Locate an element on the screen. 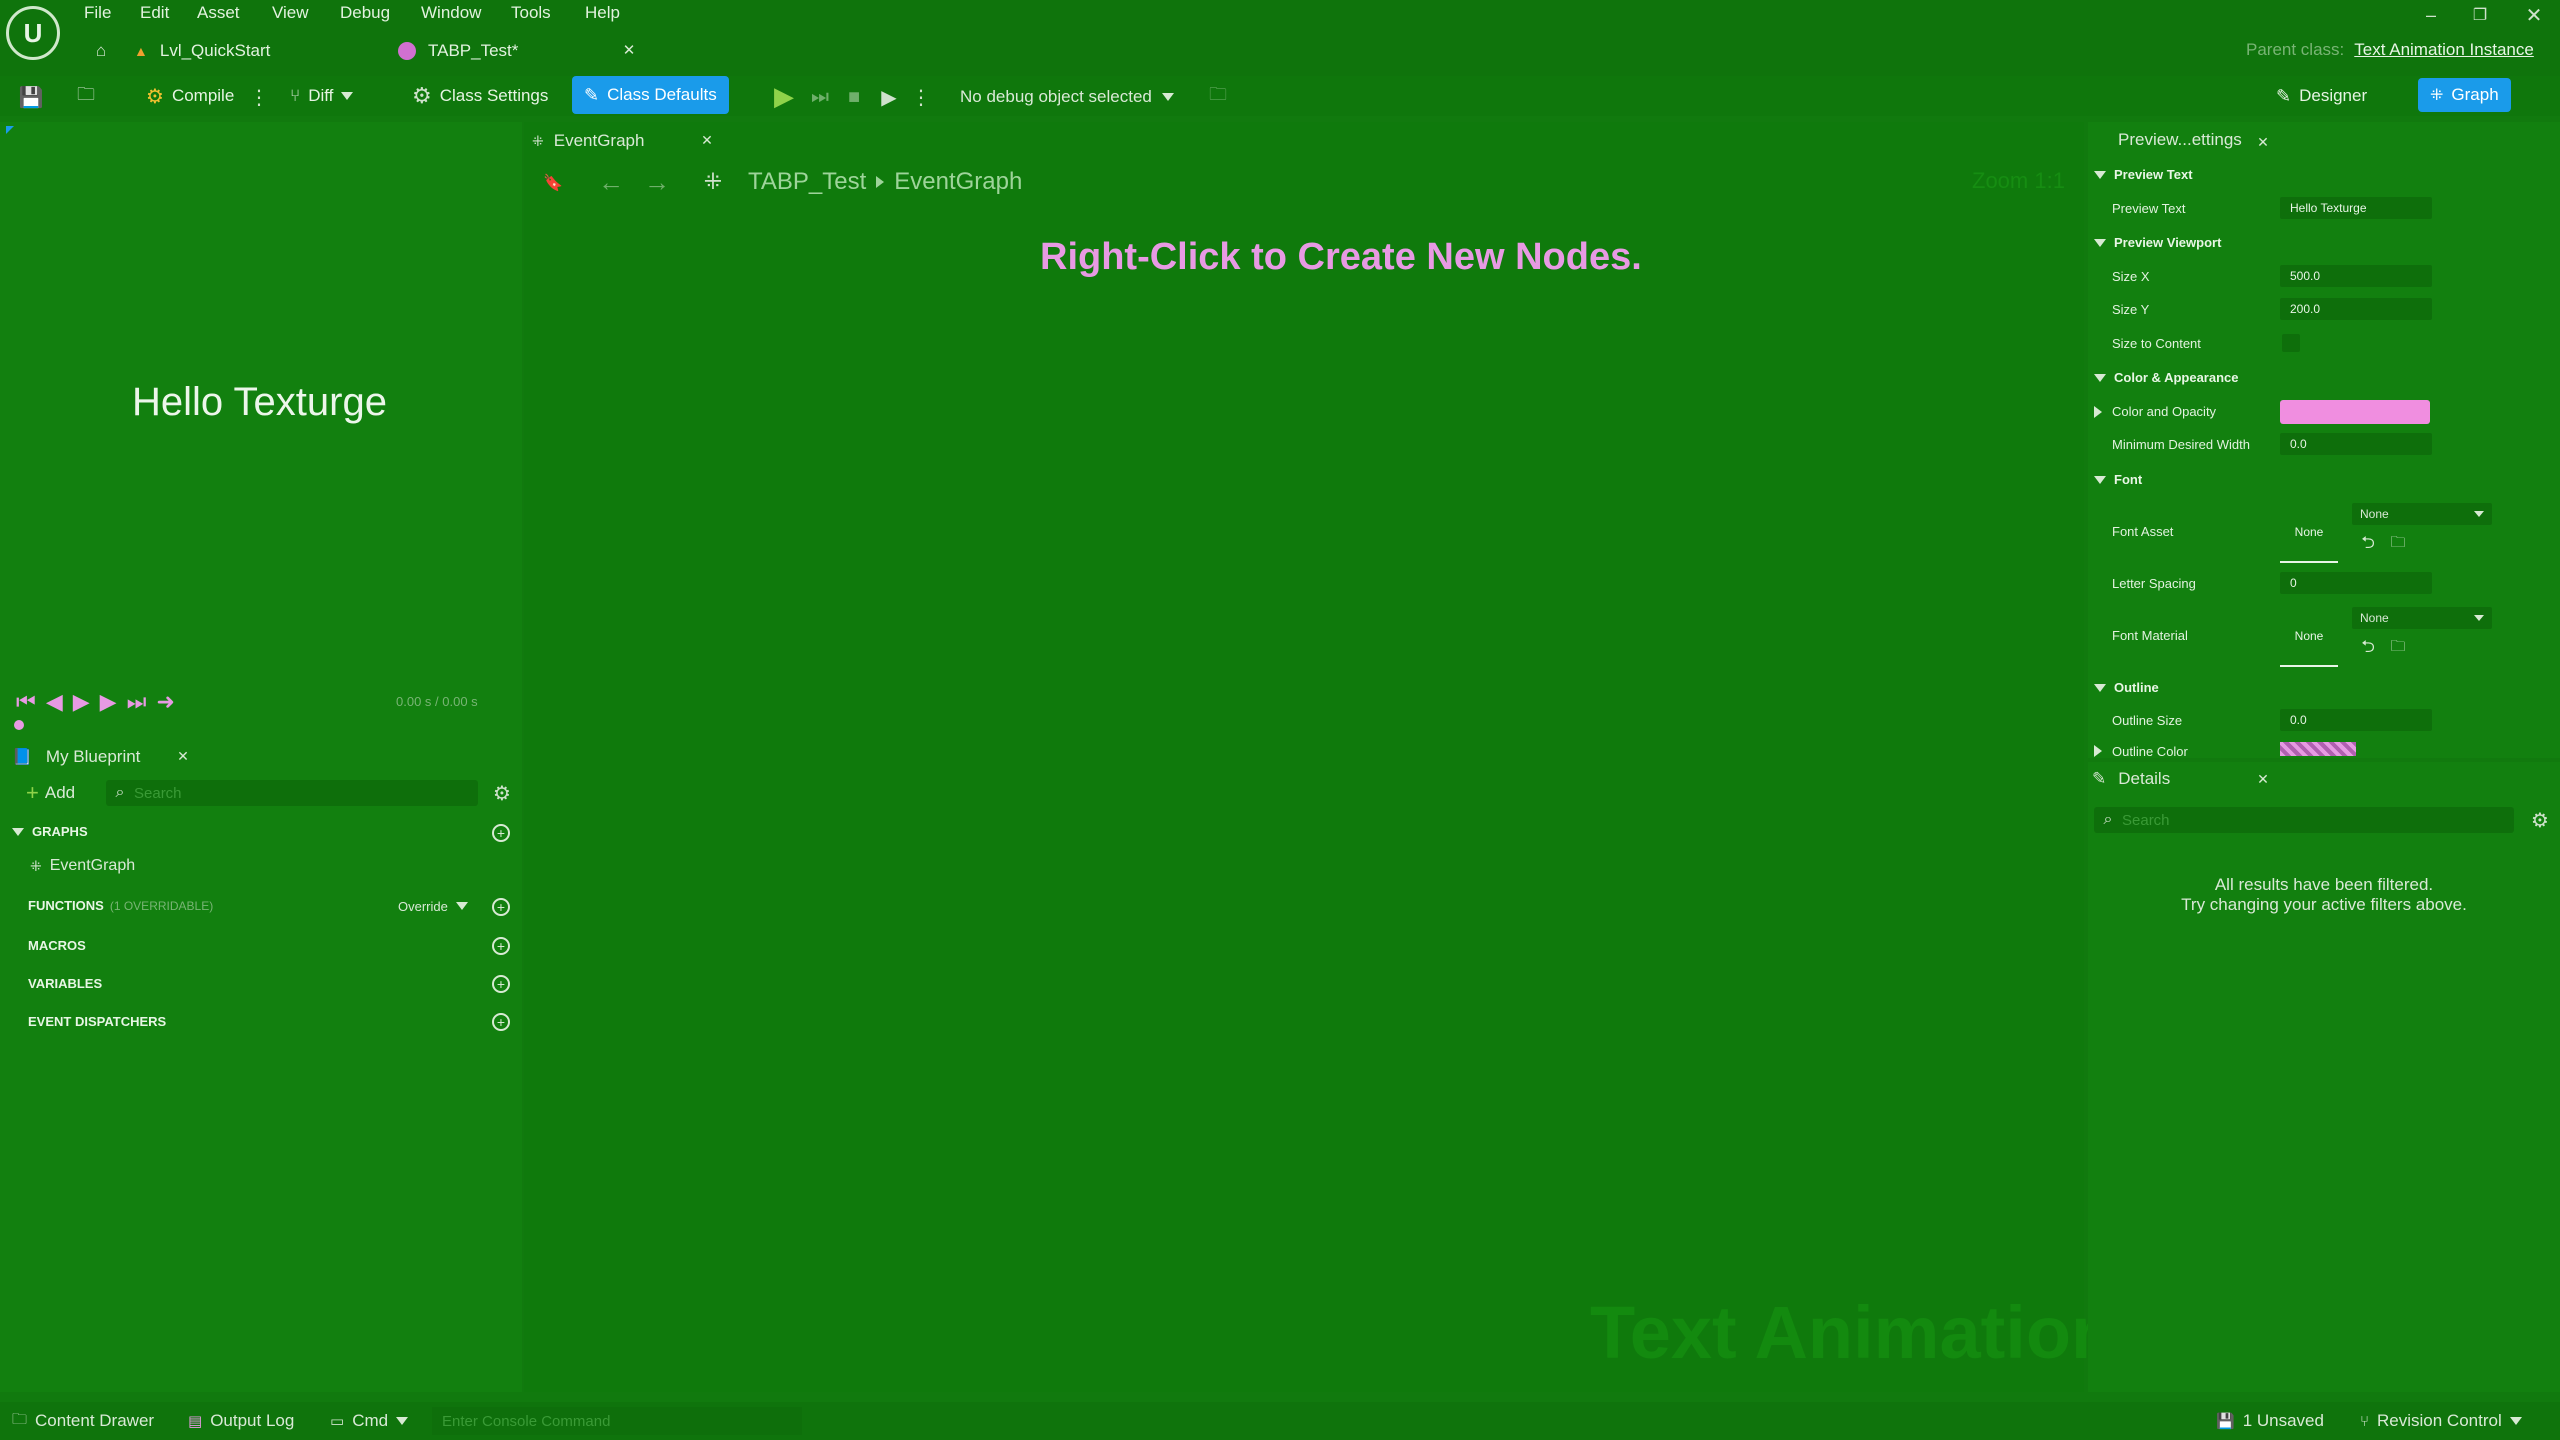  menu-help: Help is located at coordinates (602, 15).